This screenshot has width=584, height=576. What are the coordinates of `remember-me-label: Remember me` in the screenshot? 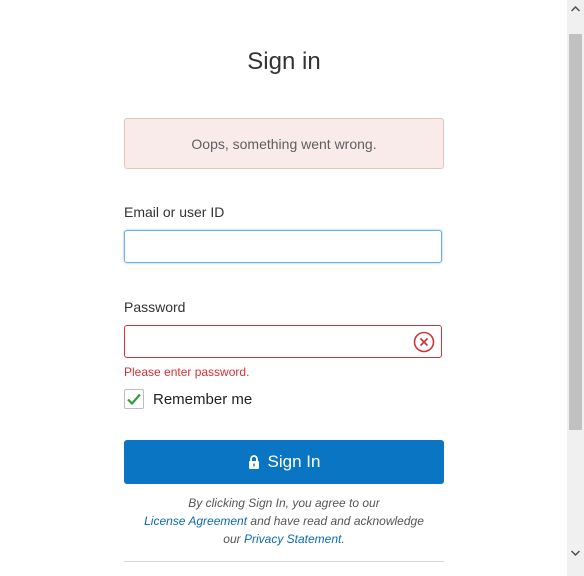 It's located at (203, 399).